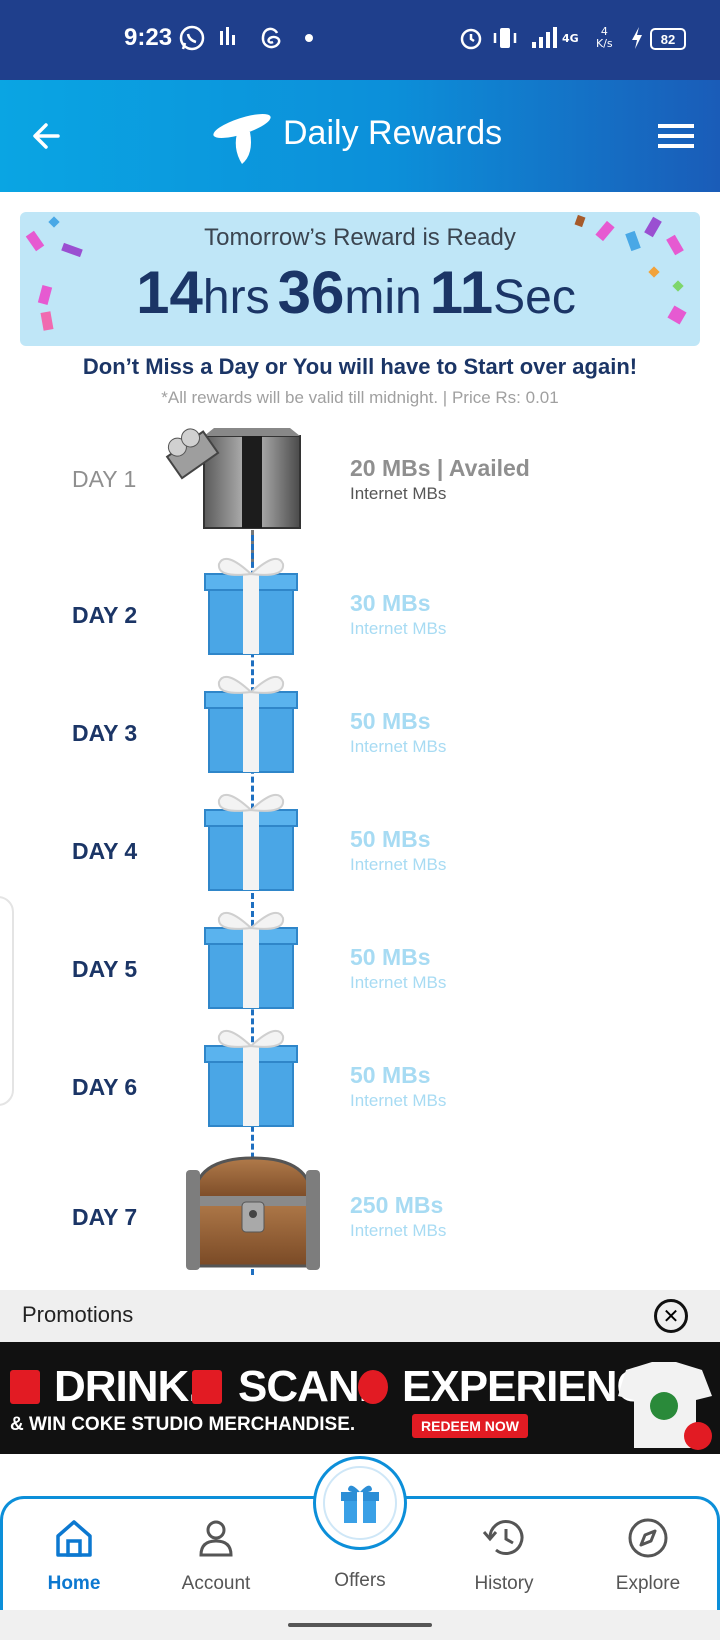  What do you see at coordinates (127, 1386) in the screenshot?
I see `ad-word-drink: DRINK.` at bounding box center [127, 1386].